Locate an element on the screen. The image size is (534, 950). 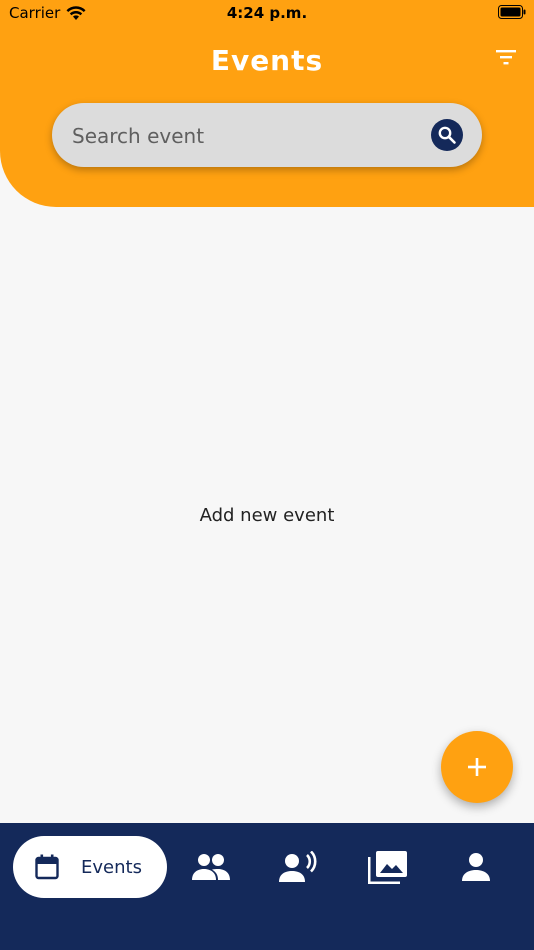
empty-state-message: Add new event is located at coordinates (267, 515).